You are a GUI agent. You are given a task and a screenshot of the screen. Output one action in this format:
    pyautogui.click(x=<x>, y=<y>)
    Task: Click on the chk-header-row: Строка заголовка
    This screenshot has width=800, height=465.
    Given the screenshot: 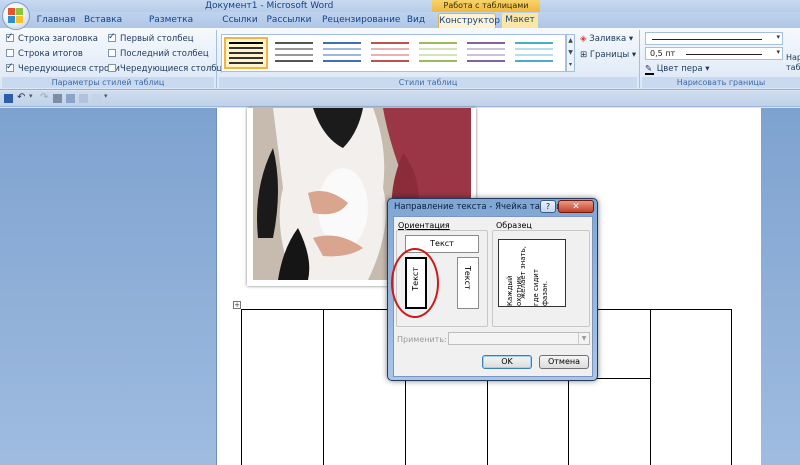 What is the action you would take?
    pyautogui.click(x=52, y=38)
    